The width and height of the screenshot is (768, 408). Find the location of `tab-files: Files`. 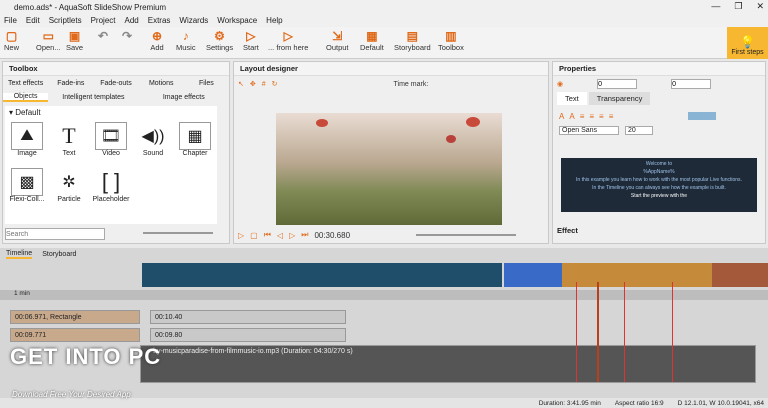

tab-files: Files is located at coordinates (206, 83).